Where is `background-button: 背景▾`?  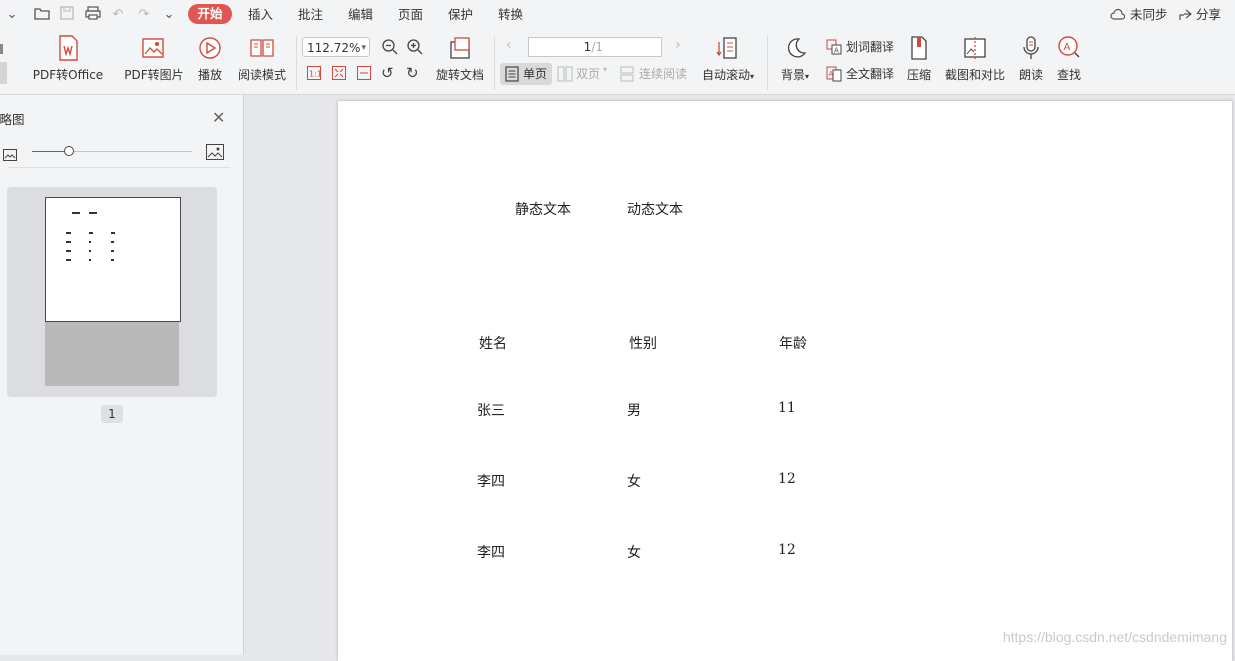 background-button: 背景▾ is located at coordinates (795, 58).